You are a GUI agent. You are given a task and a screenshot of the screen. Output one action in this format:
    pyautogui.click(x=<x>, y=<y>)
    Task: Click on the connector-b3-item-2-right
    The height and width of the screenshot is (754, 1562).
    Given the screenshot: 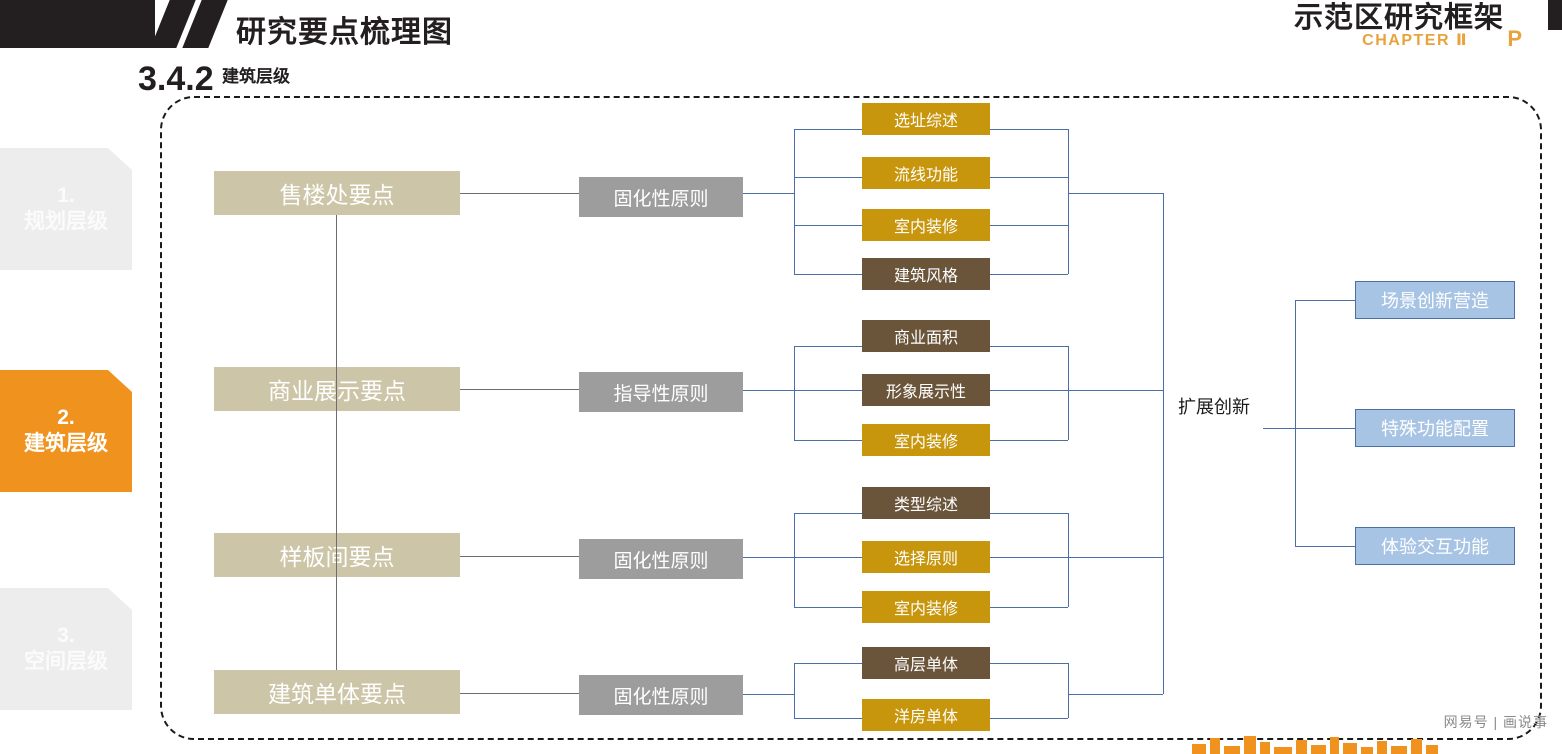 What is the action you would take?
    pyautogui.click(x=1029, y=557)
    